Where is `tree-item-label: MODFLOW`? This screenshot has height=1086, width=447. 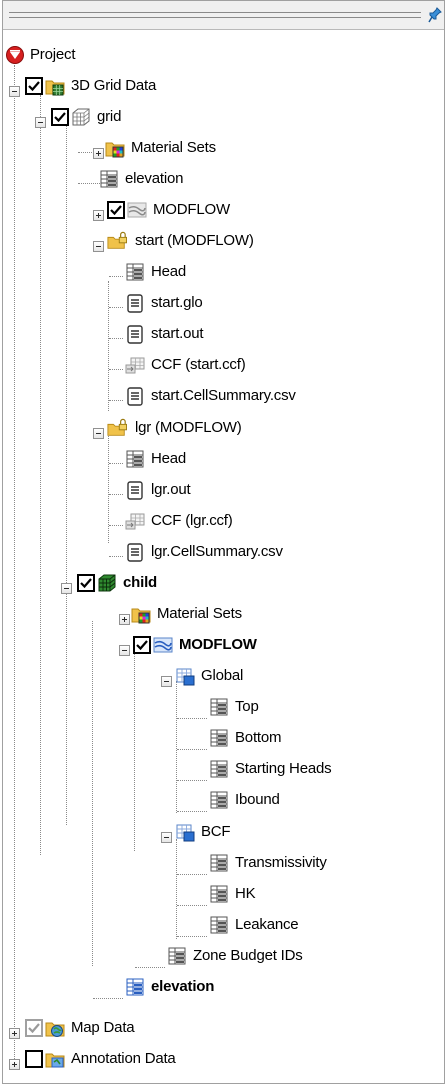
tree-item-label: MODFLOW is located at coordinates (191, 209).